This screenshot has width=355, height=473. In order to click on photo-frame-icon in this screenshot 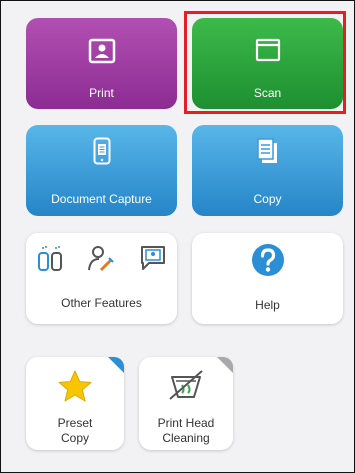, I will do `click(102, 51)`.